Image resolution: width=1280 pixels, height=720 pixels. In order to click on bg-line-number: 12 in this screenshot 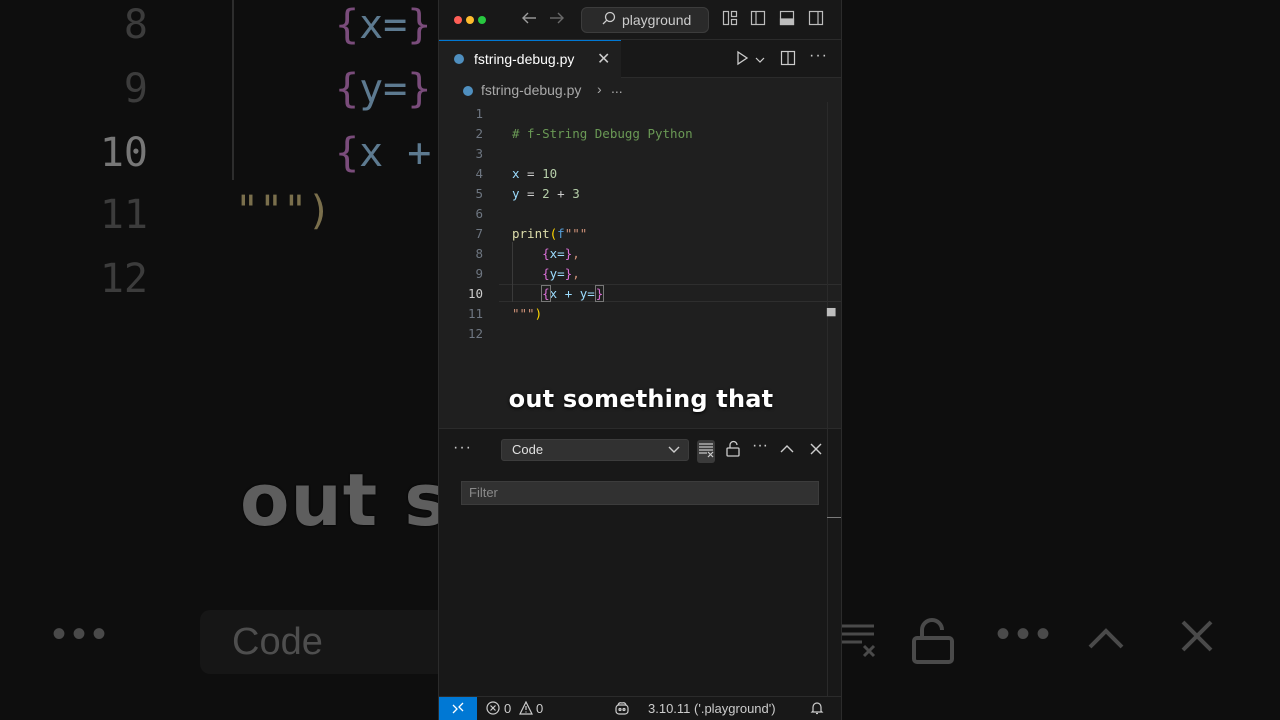, I will do `click(123, 279)`.